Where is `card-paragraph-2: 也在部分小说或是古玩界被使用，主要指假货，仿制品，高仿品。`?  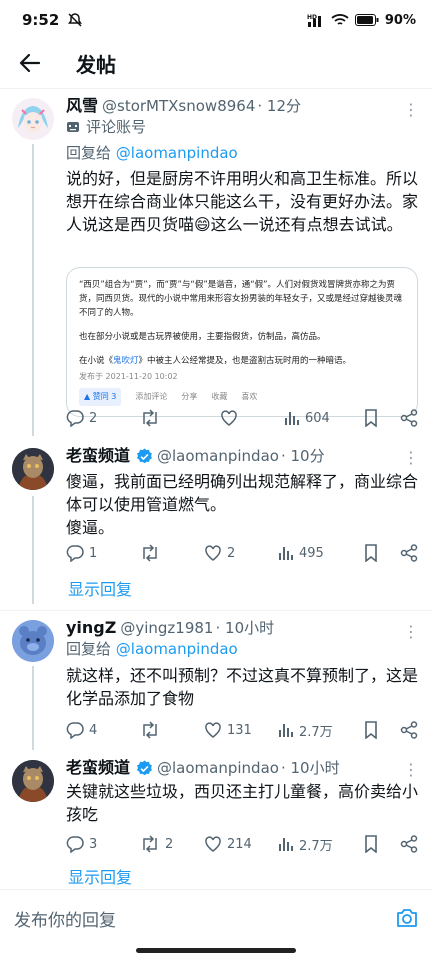 card-paragraph-2: 也在部分小说或是古玩界被使用，主要指假货，仿制品，高仿品。 is located at coordinates (202, 337).